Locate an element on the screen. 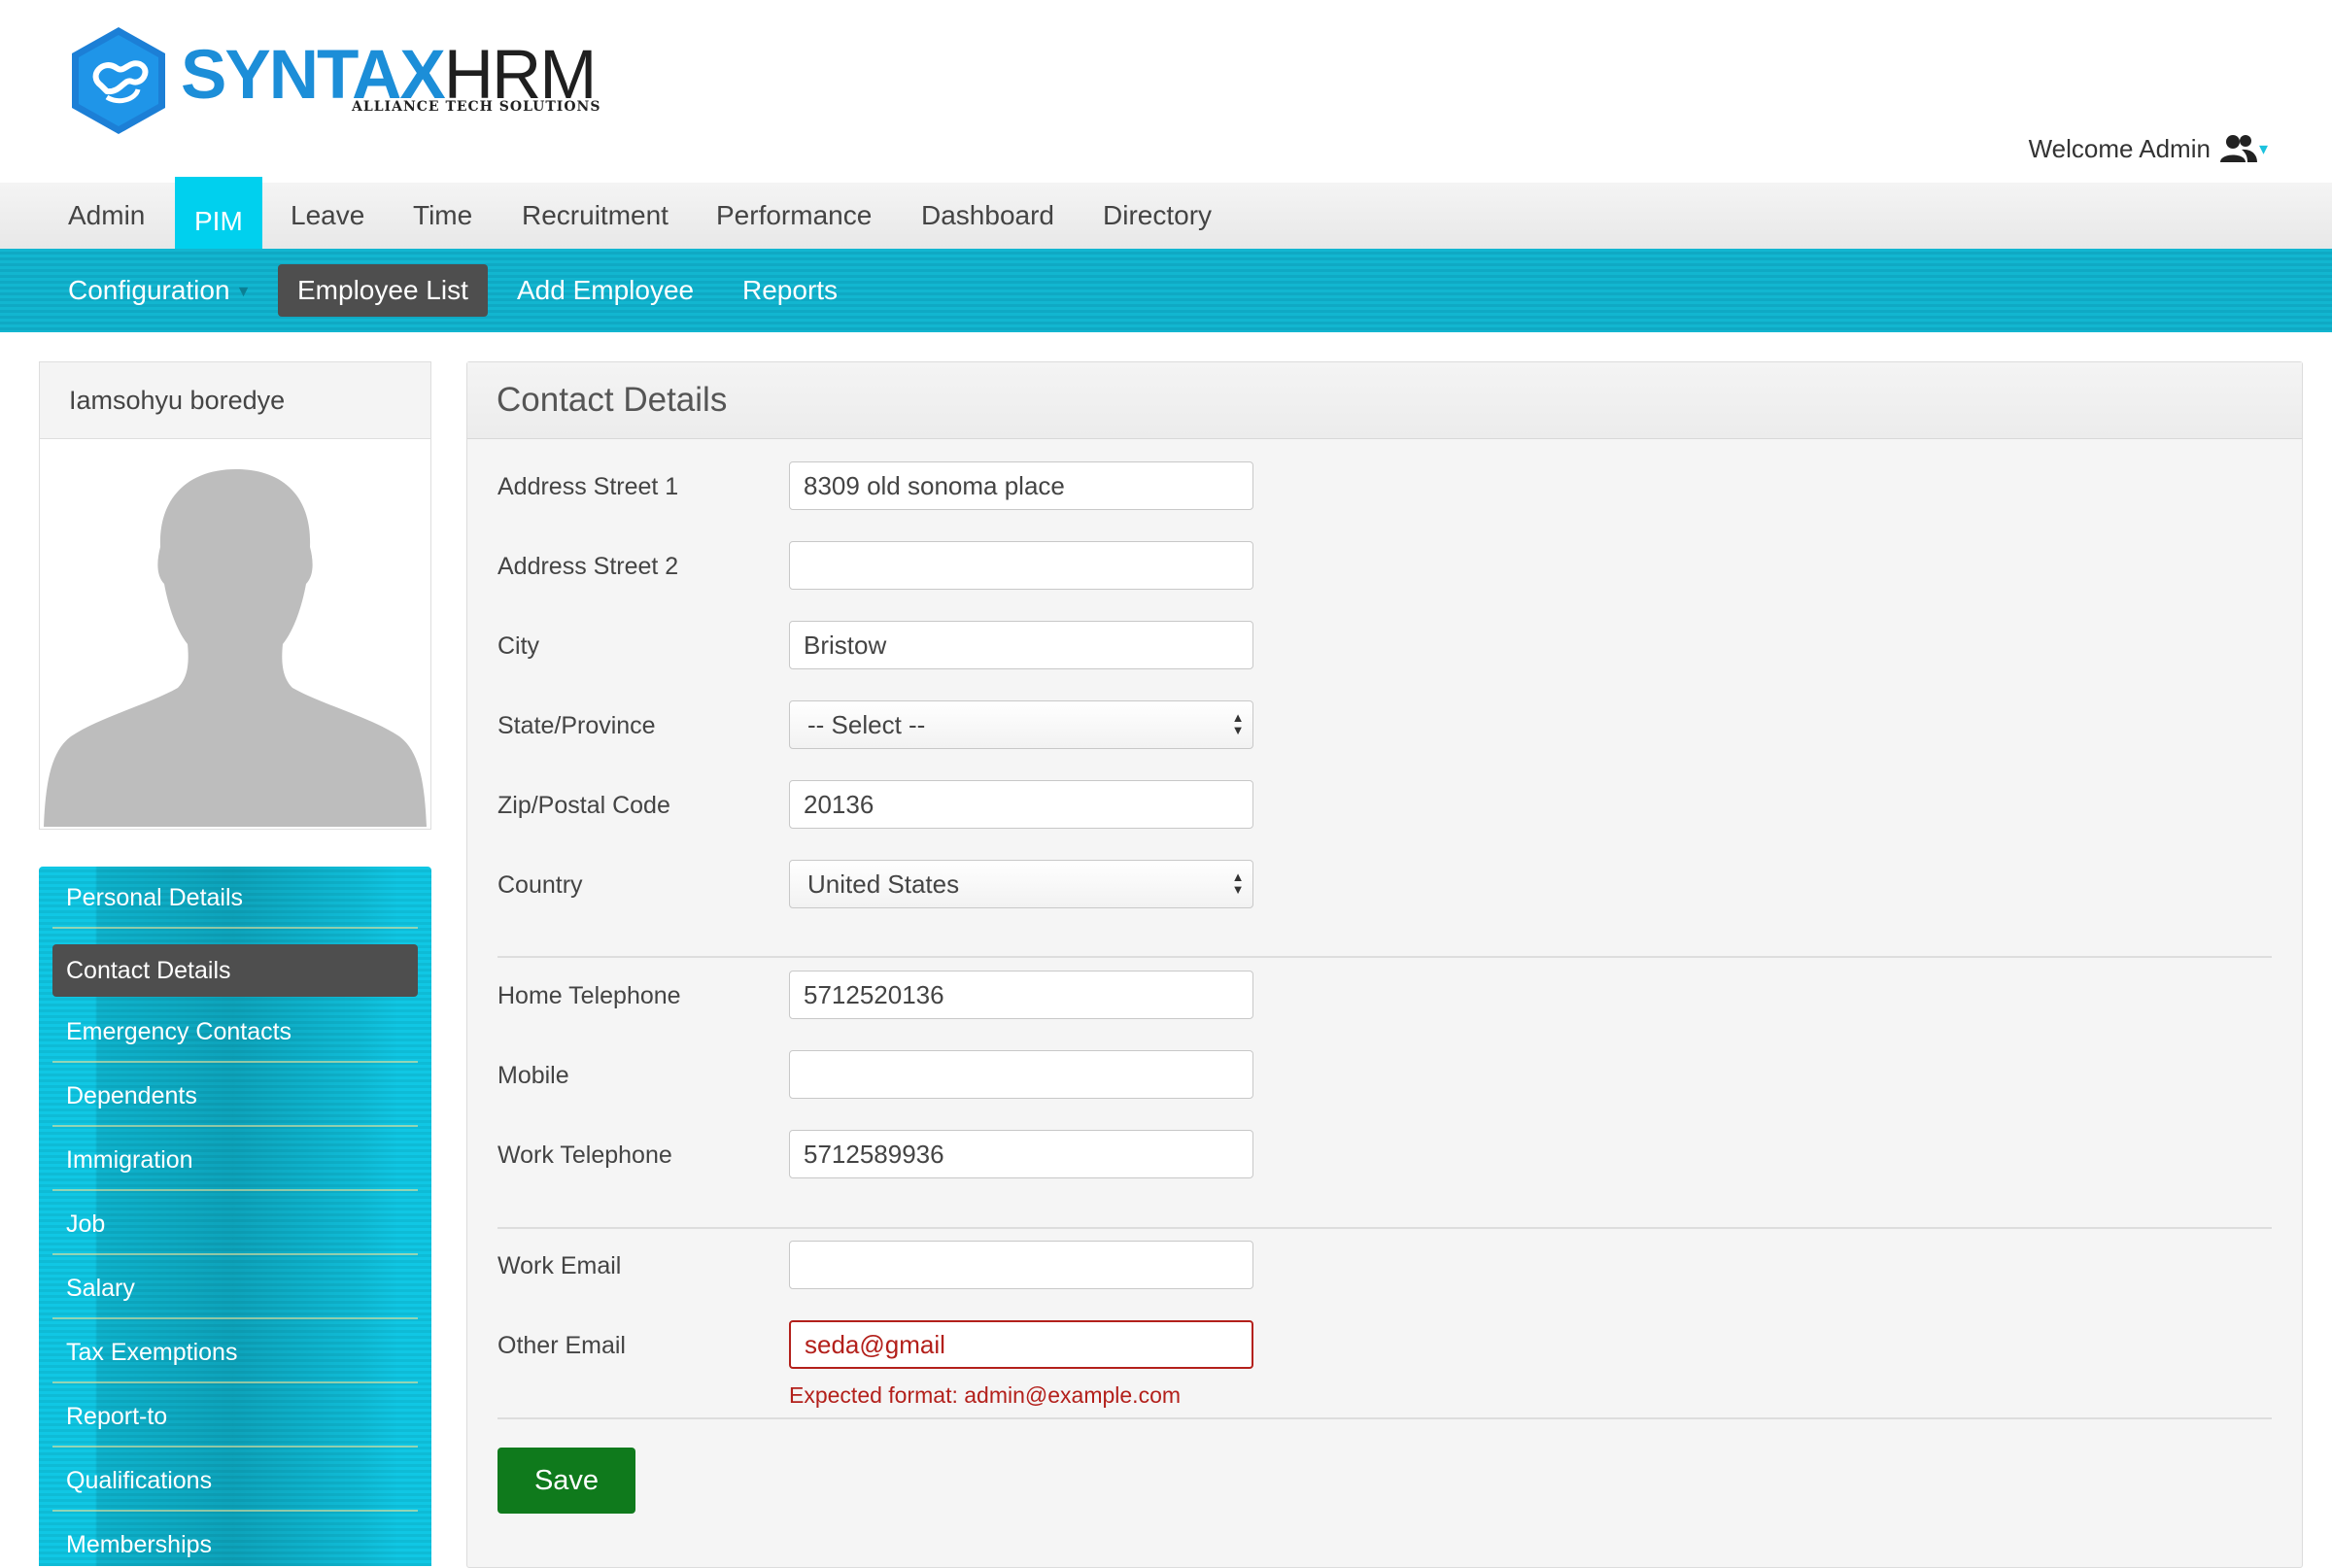 The height and width of the screenshot is (1568, 2332). logo-tagline: ALLIANCE TECH SOLUTIONS is located at coordinates (476, 107).